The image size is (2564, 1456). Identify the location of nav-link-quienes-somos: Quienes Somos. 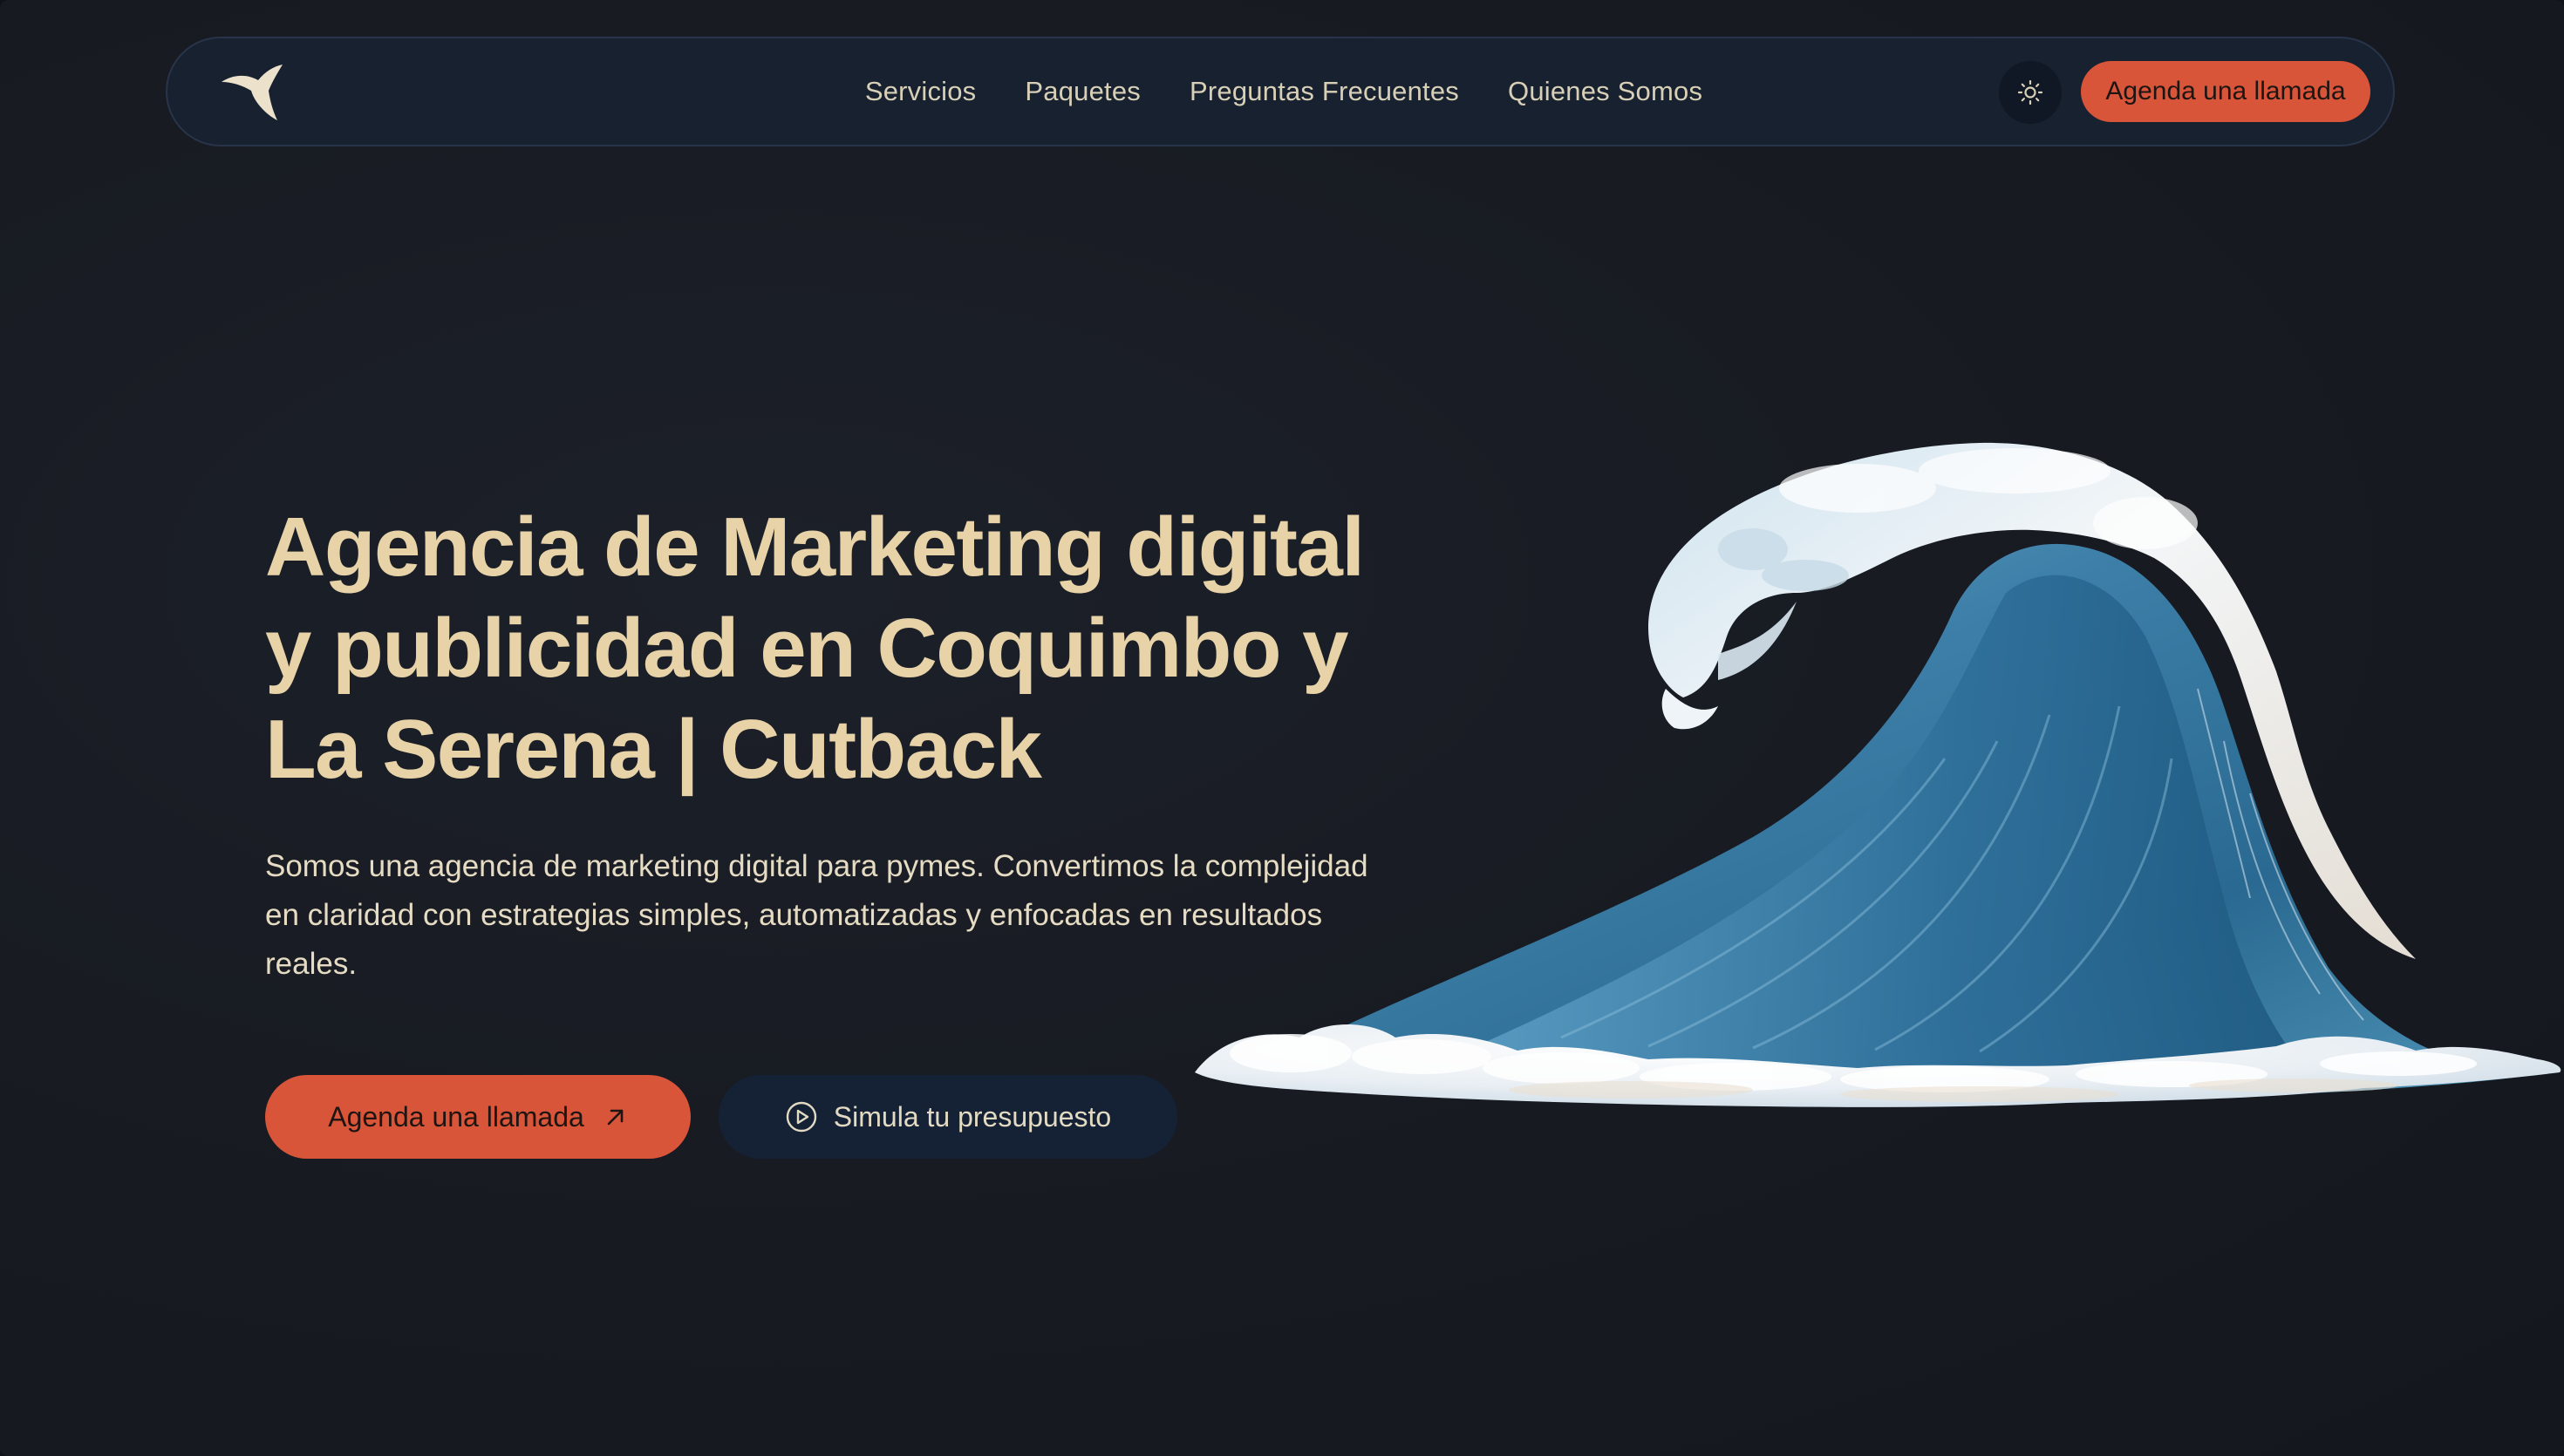
(1605, 91).